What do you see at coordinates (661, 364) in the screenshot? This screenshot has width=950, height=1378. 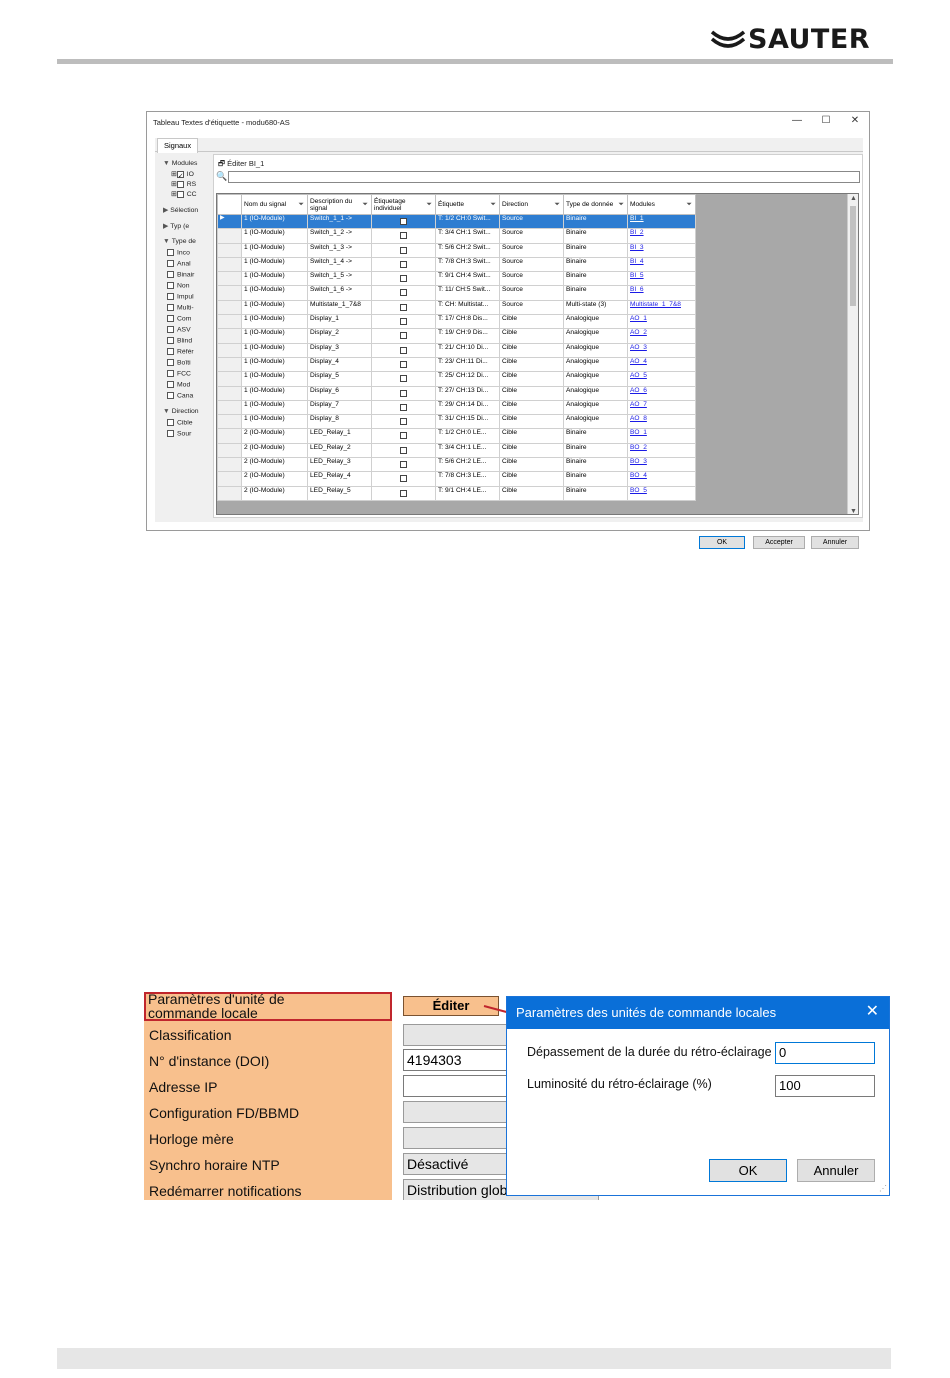 I see `module-link: AO_4` at bounding box center [661, 364].